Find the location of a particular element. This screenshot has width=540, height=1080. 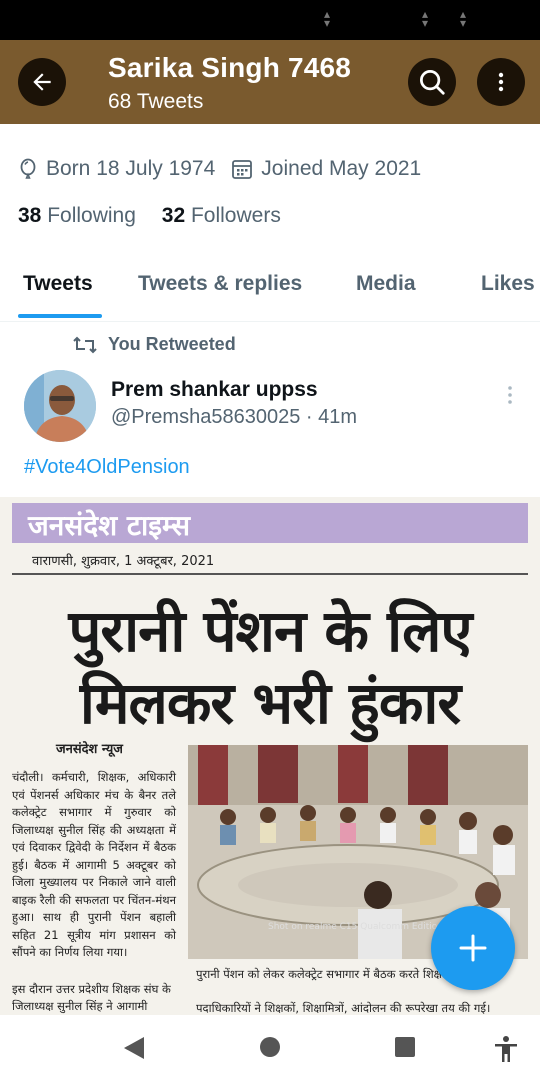

newspaper-byline: जनसंदेश न्यूज is located at coordinates (89, 749).